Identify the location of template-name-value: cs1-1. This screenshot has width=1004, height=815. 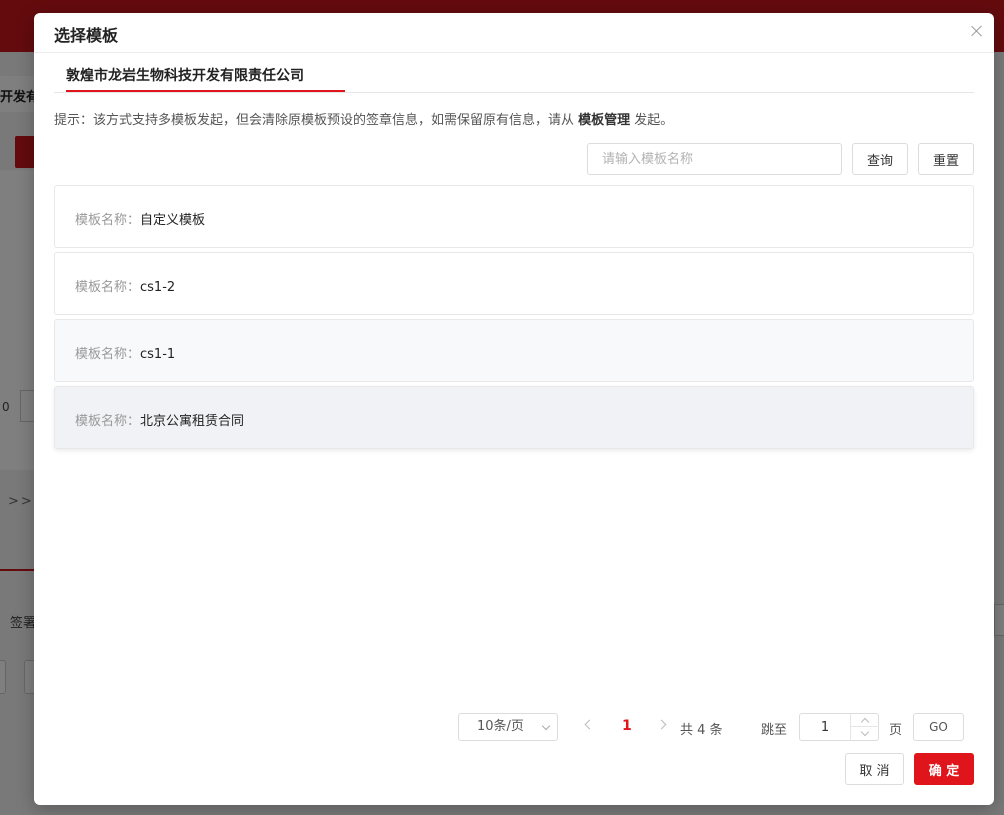
(158, 354).